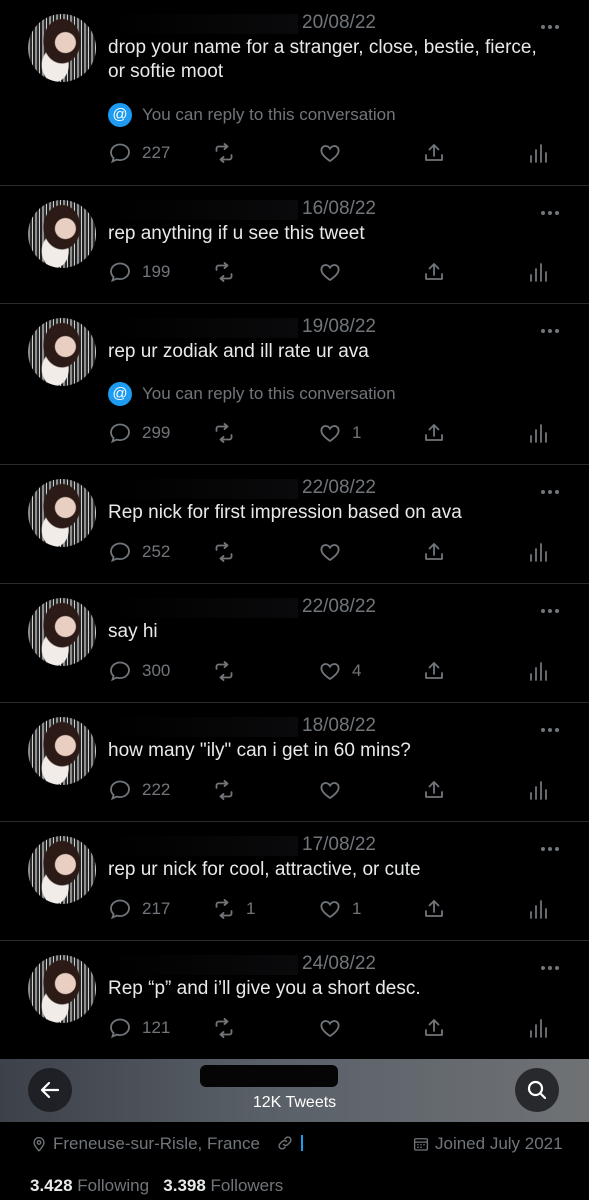 The height and width of the screenshot is (1200, 589). I want to click on profile-link, so click(339, 1143).